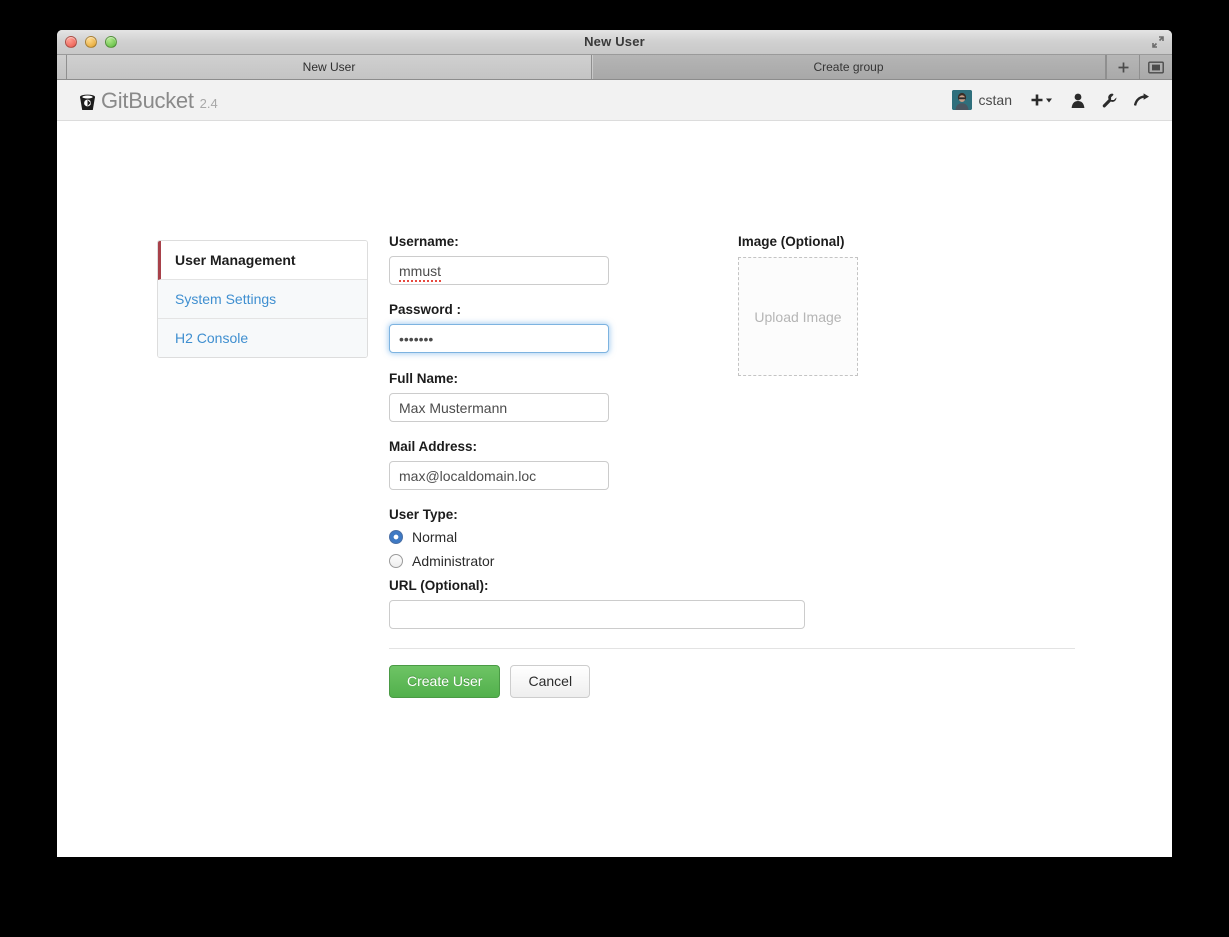 Image resolution: width=1229 pixels, height=937 pixels. I want to click on user-type-label: User Type:, so click(423, 514).